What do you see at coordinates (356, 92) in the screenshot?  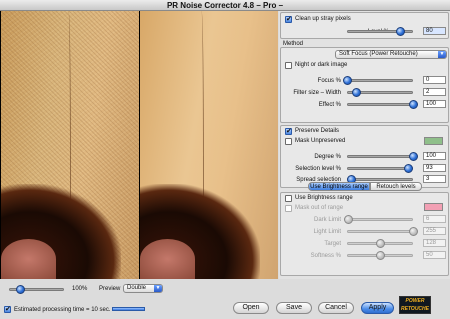 I see `filter-slider-knob` at bounding box center [356, 92].